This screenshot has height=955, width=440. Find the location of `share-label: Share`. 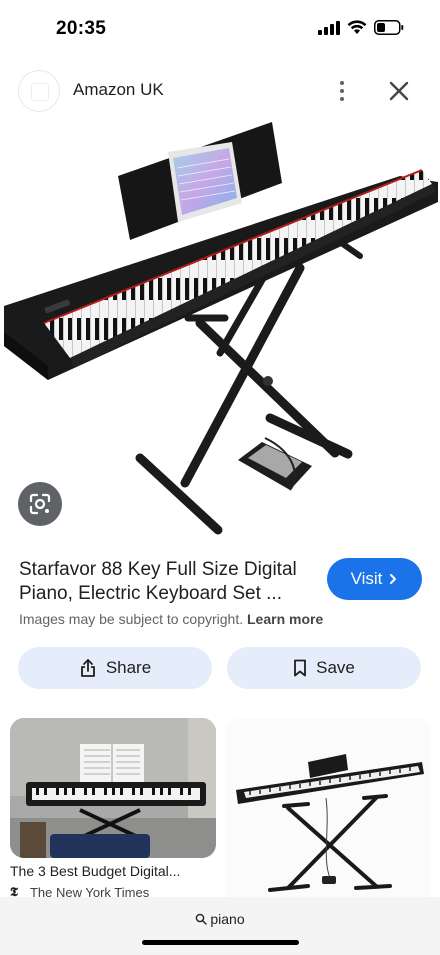

share-label: Share is located at coordinates (128, 667).